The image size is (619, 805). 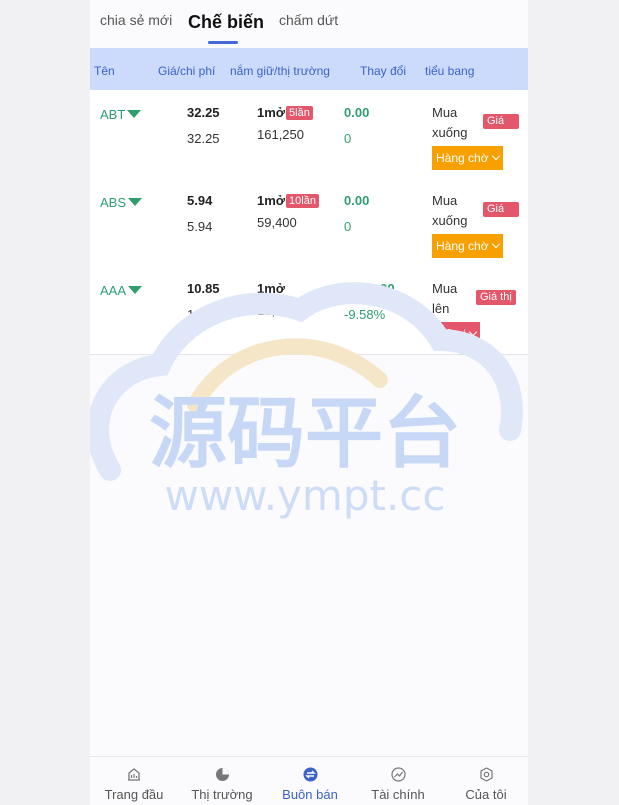 What do you see at coordinates (451, 334) in the screenshot?
I see `button-label: Mở vị` at bounding box center [451, 334].